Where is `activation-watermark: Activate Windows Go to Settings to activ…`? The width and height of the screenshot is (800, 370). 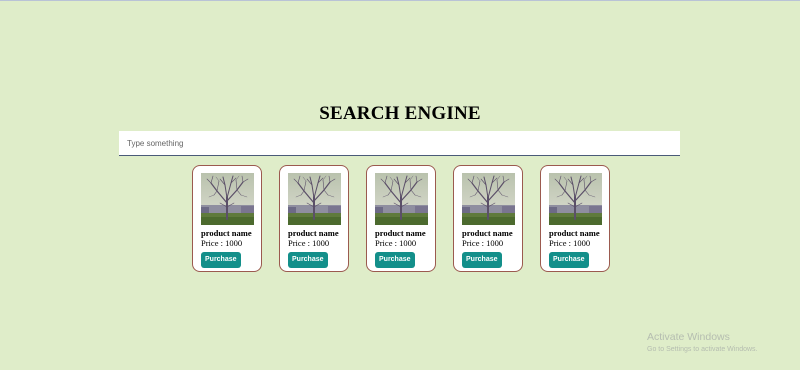 activation-watermark: Activate Windows Go to Settings to activ… is located at coordinates (702, 343).